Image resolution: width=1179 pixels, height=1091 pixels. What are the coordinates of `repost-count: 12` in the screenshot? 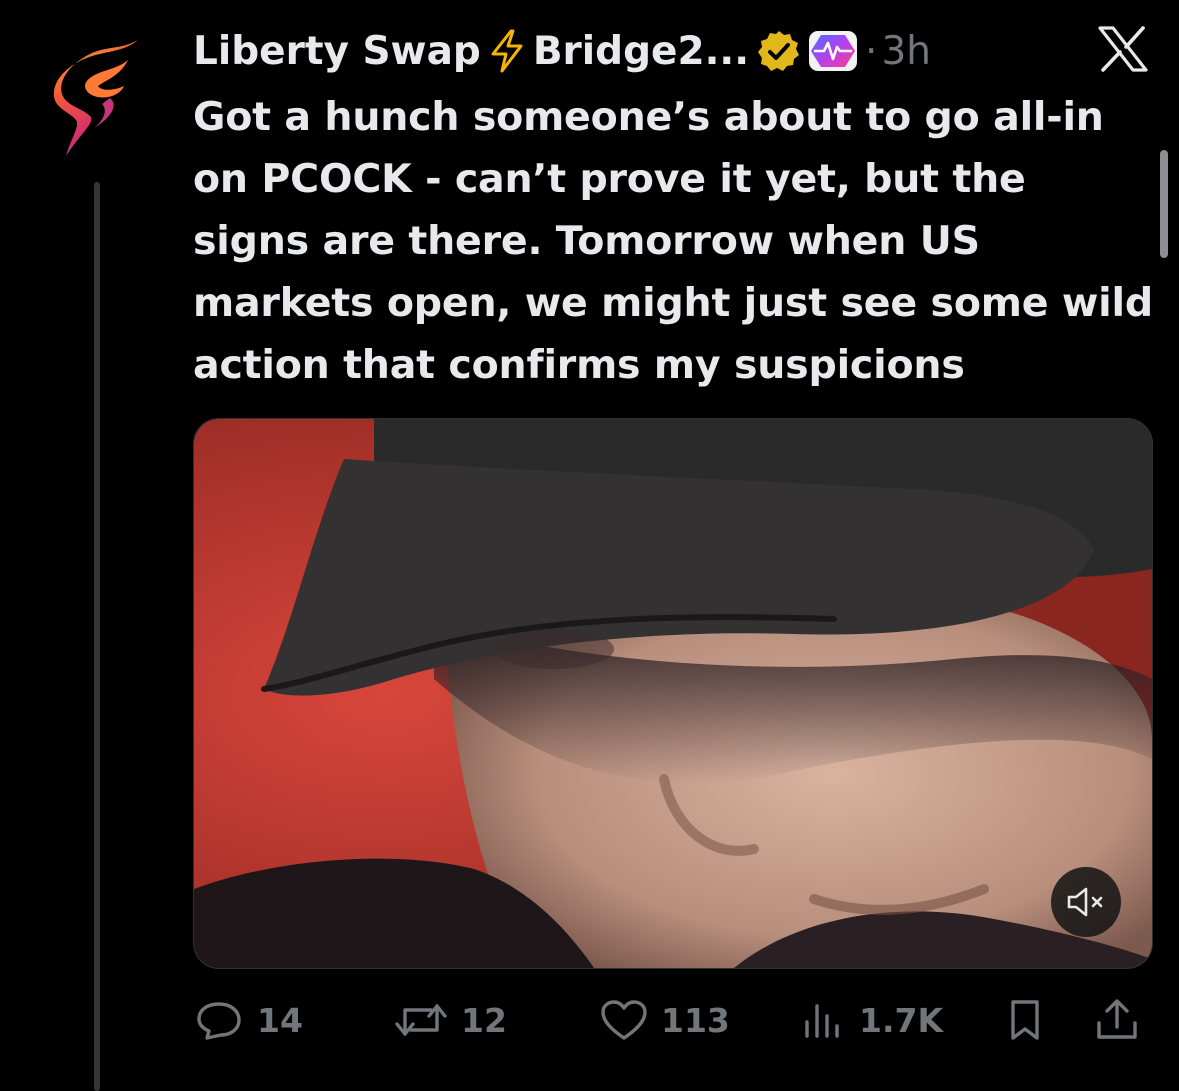 It's located at (484, 1020).